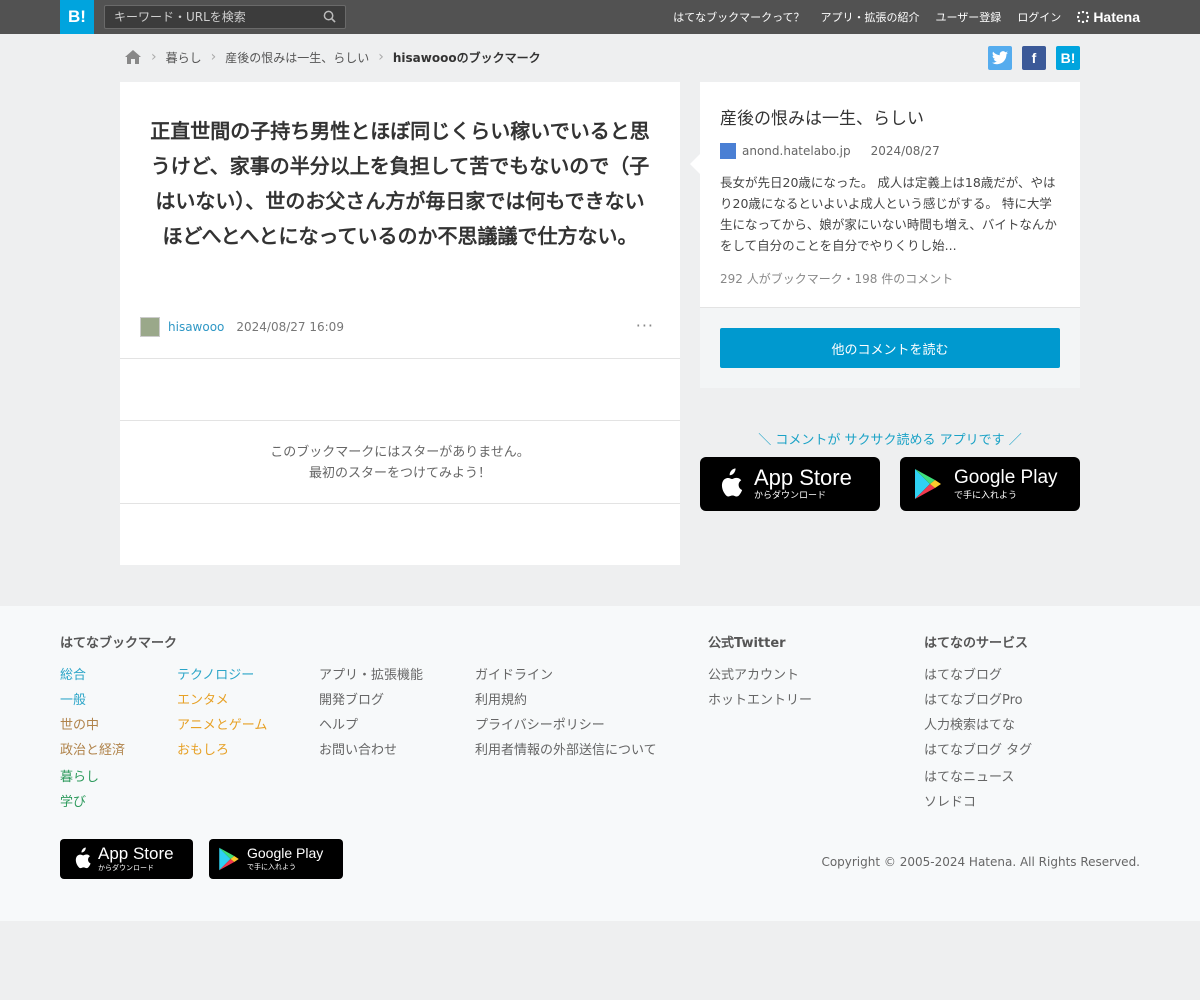  I want to click on share-buttons: f B!, so click(1029, 58).